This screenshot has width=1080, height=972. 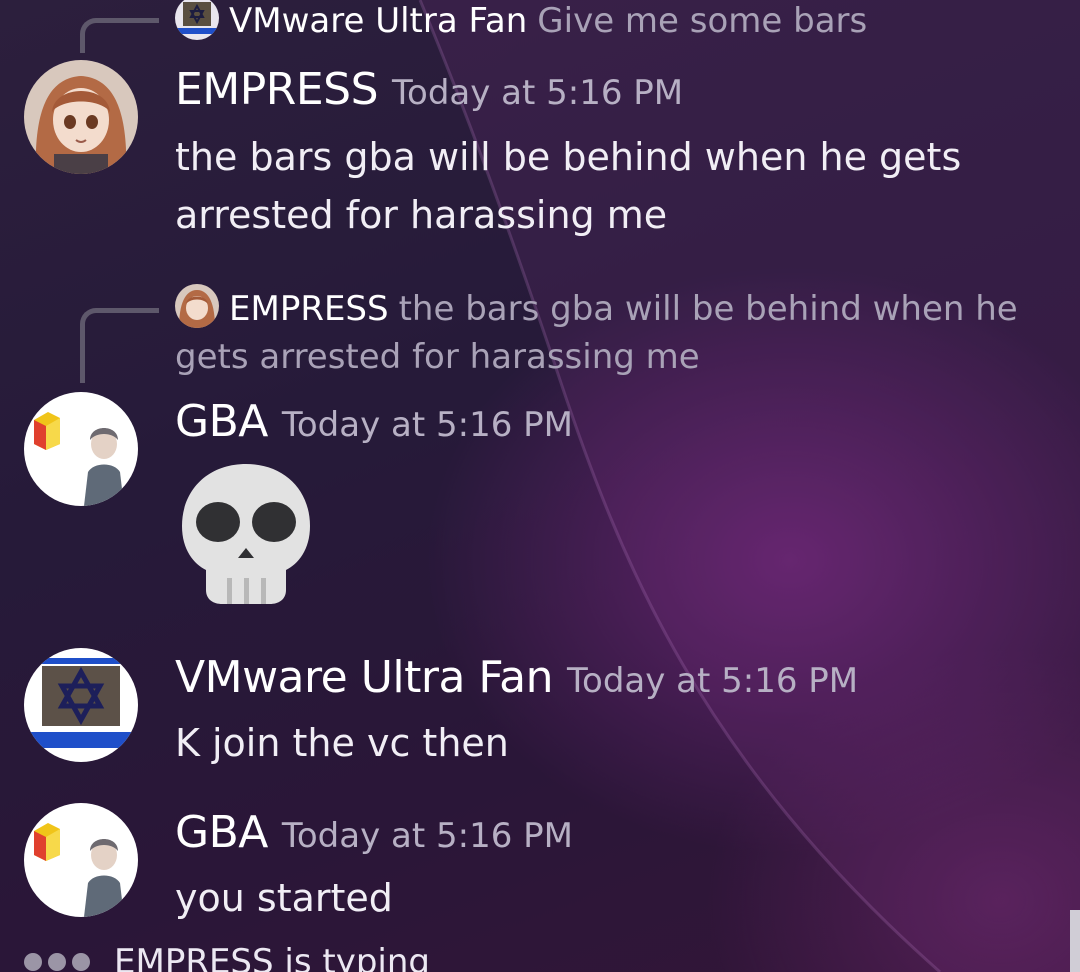 I want to click on scrollbar, so click(x=1075, y=941).